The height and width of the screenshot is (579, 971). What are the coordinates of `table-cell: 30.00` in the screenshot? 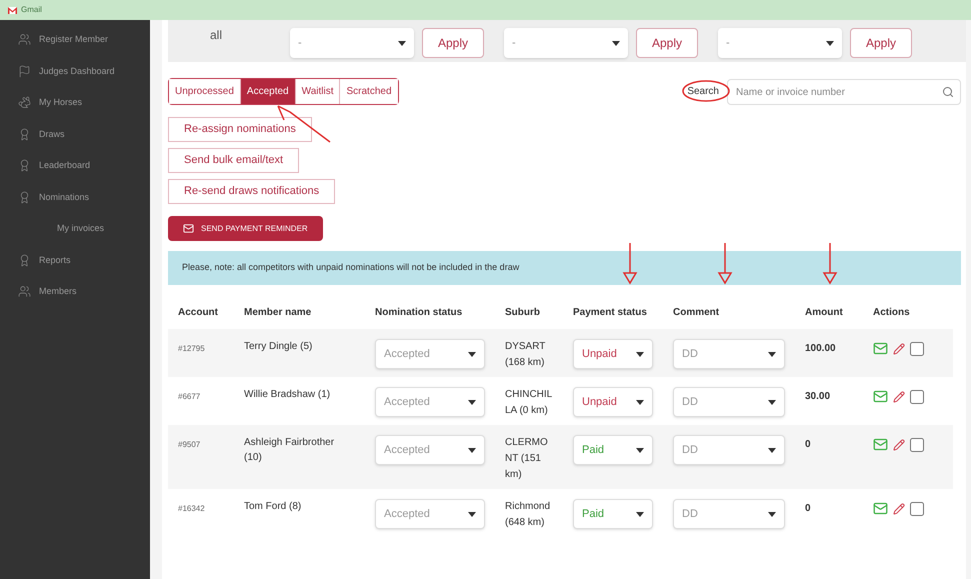 It's located at (817, 396).